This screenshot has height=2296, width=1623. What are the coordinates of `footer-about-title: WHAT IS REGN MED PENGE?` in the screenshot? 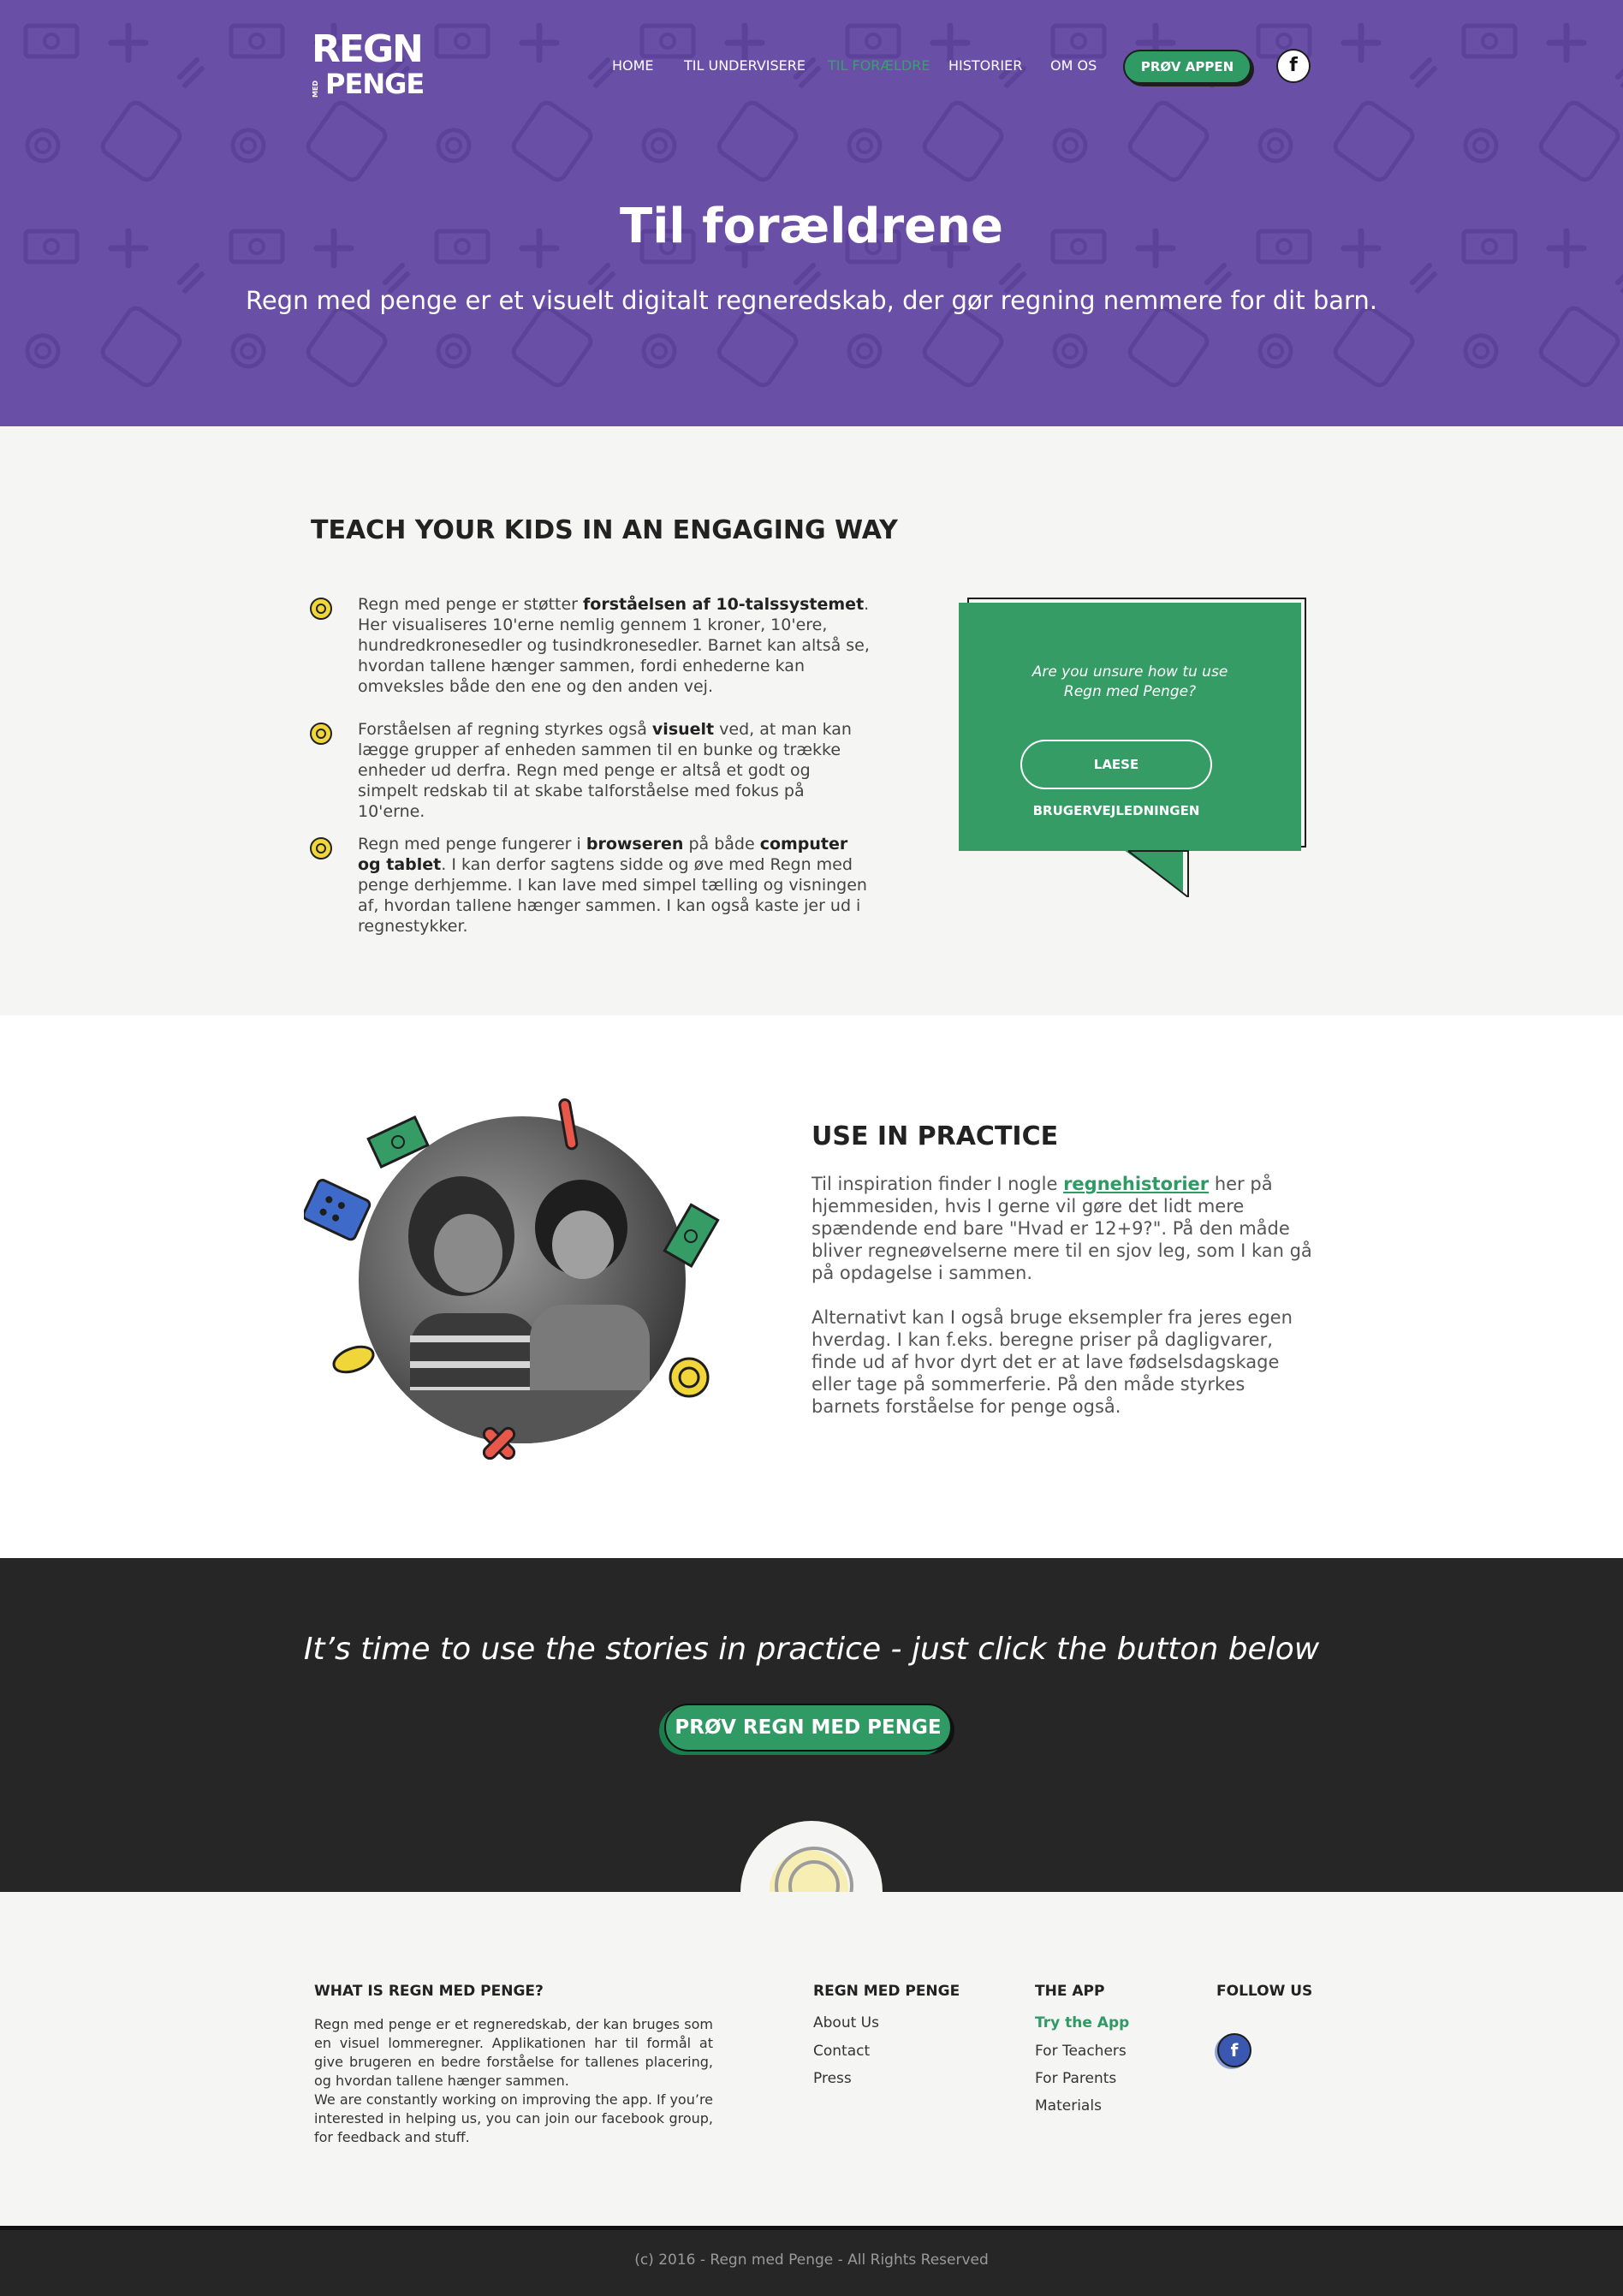 It's located at (429, 1991).